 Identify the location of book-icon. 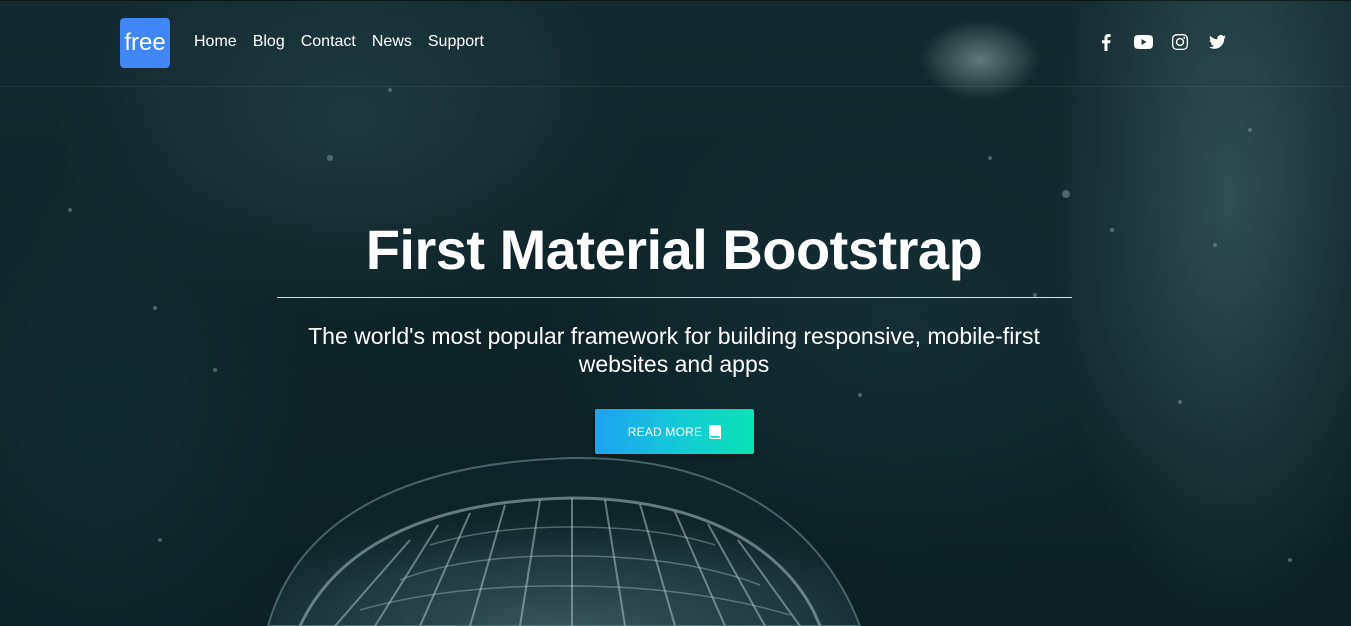
(715, 431).